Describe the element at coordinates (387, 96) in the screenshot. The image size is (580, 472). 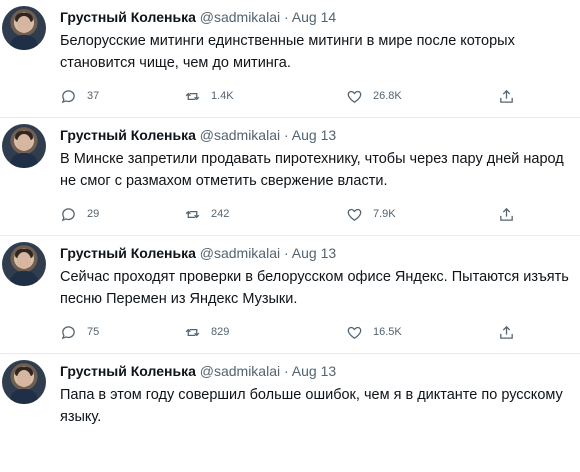
I see `like-count: 26.8K` at that location.